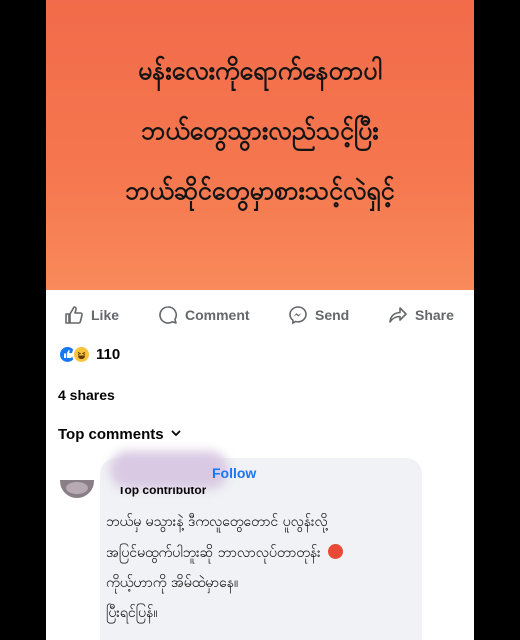 The width and height of the screenshot is (520, 640). Describe the element at coordinates (398, 315) in the screenshot. I see `share-arrow-icon` at that location.